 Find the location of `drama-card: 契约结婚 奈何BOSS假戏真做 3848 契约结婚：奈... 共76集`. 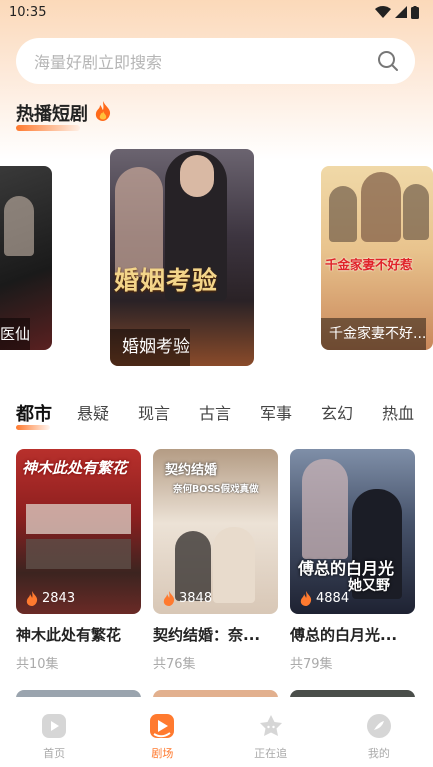

drama-card: 契约结婚 奈何BOSS假戏真做 3848 契约结婚：奈... 共76集 is located at coordinates (215, 560).